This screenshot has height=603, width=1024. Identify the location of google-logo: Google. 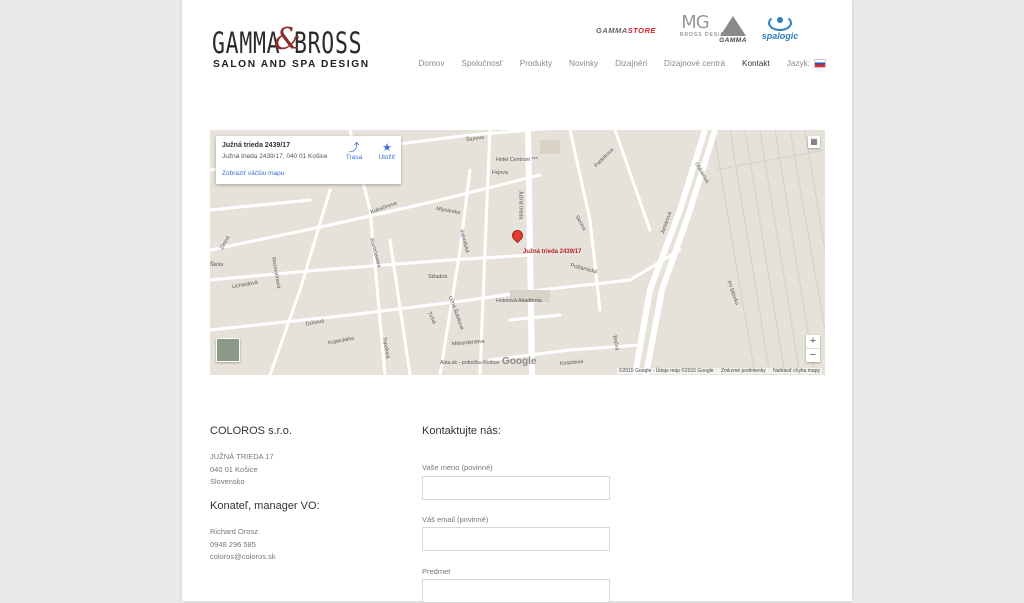
(519, 361).